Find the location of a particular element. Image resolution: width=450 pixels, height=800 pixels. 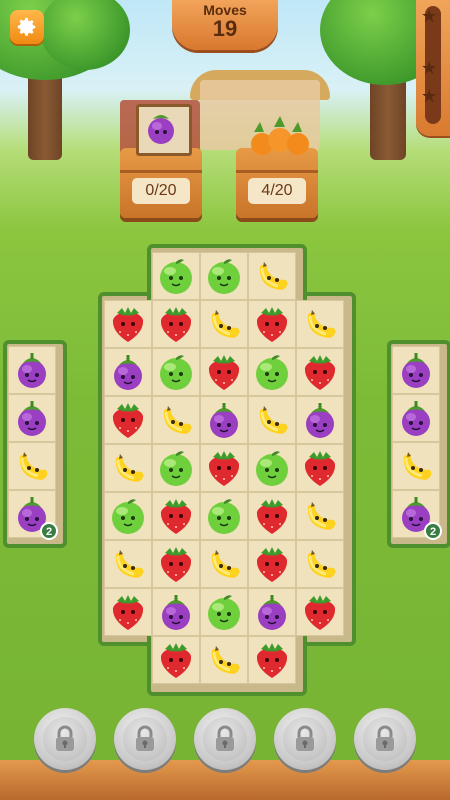

booster-3-button is located at coordinates (225, 739).